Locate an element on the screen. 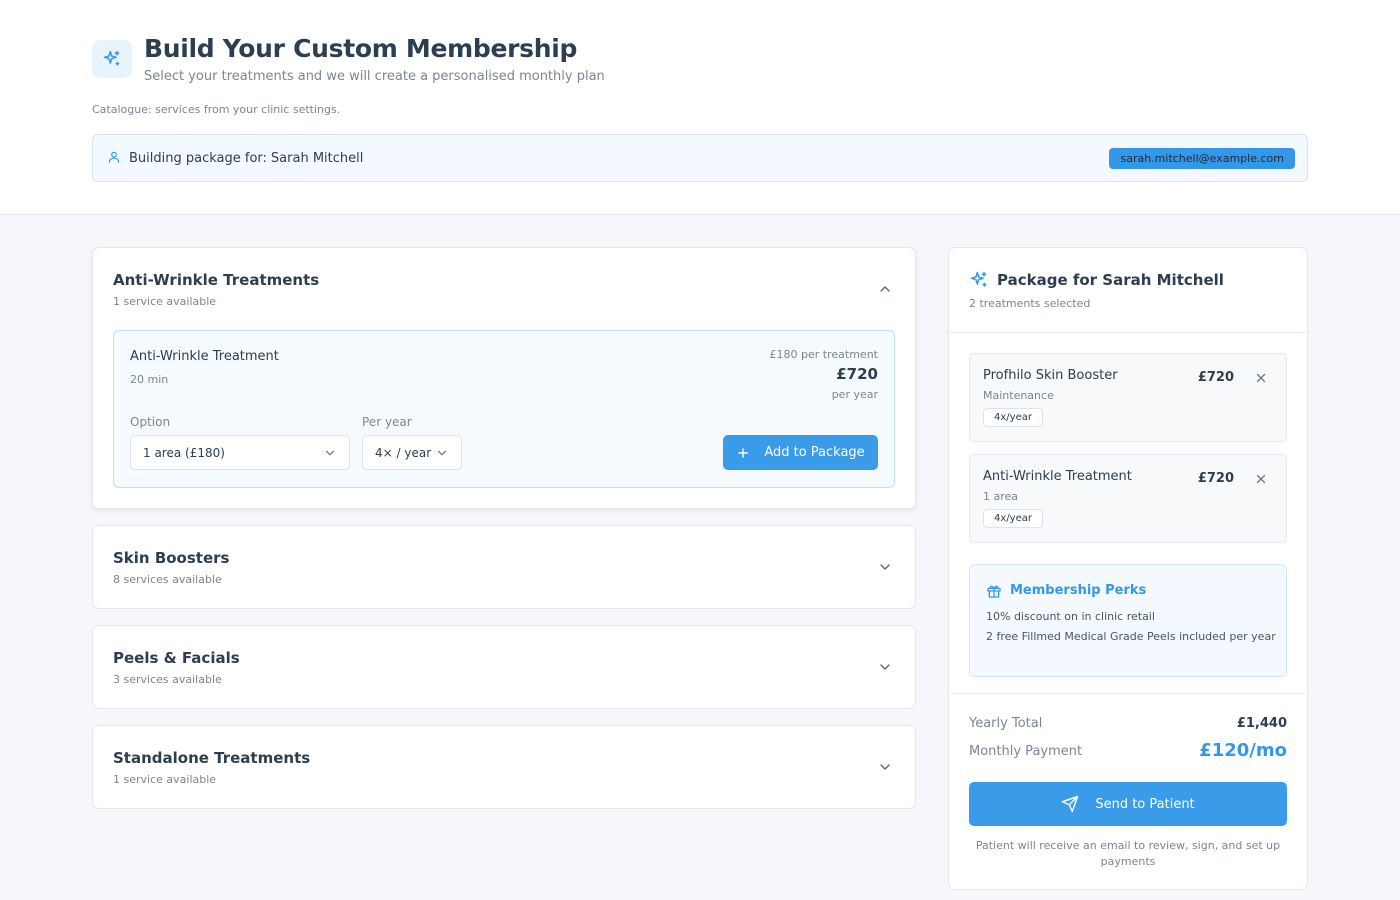 Image resolution: width=1400 pixels, height=900 pixels. package-item-sub: 1 area is located at coordinates (1001, 496).